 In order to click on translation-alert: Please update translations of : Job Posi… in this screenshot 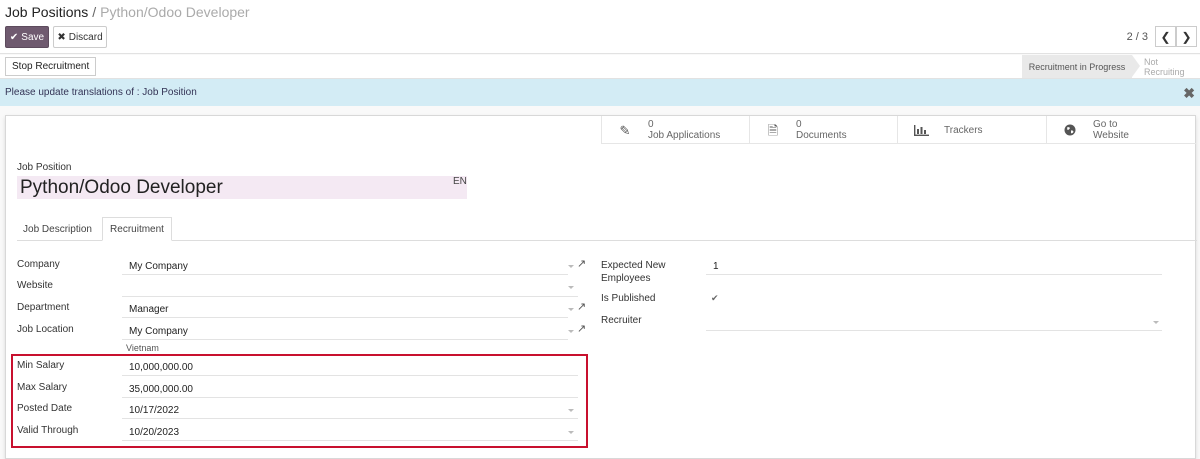, I will do `click(600, 92)`.